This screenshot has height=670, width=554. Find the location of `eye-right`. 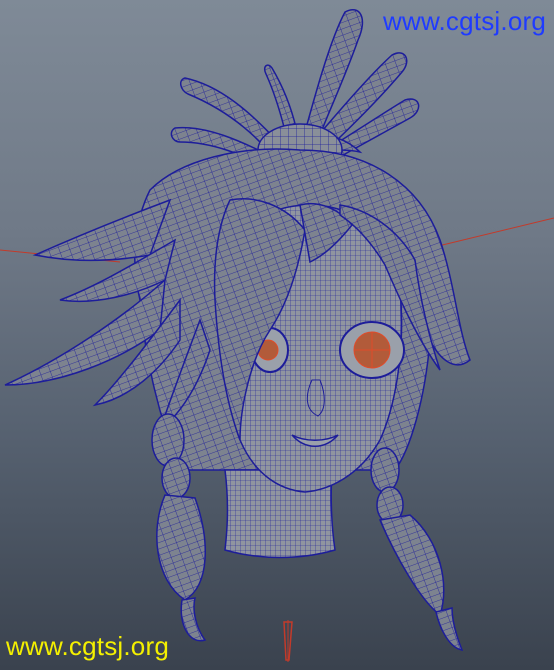

eye-right is located at coordinates (372, 350).